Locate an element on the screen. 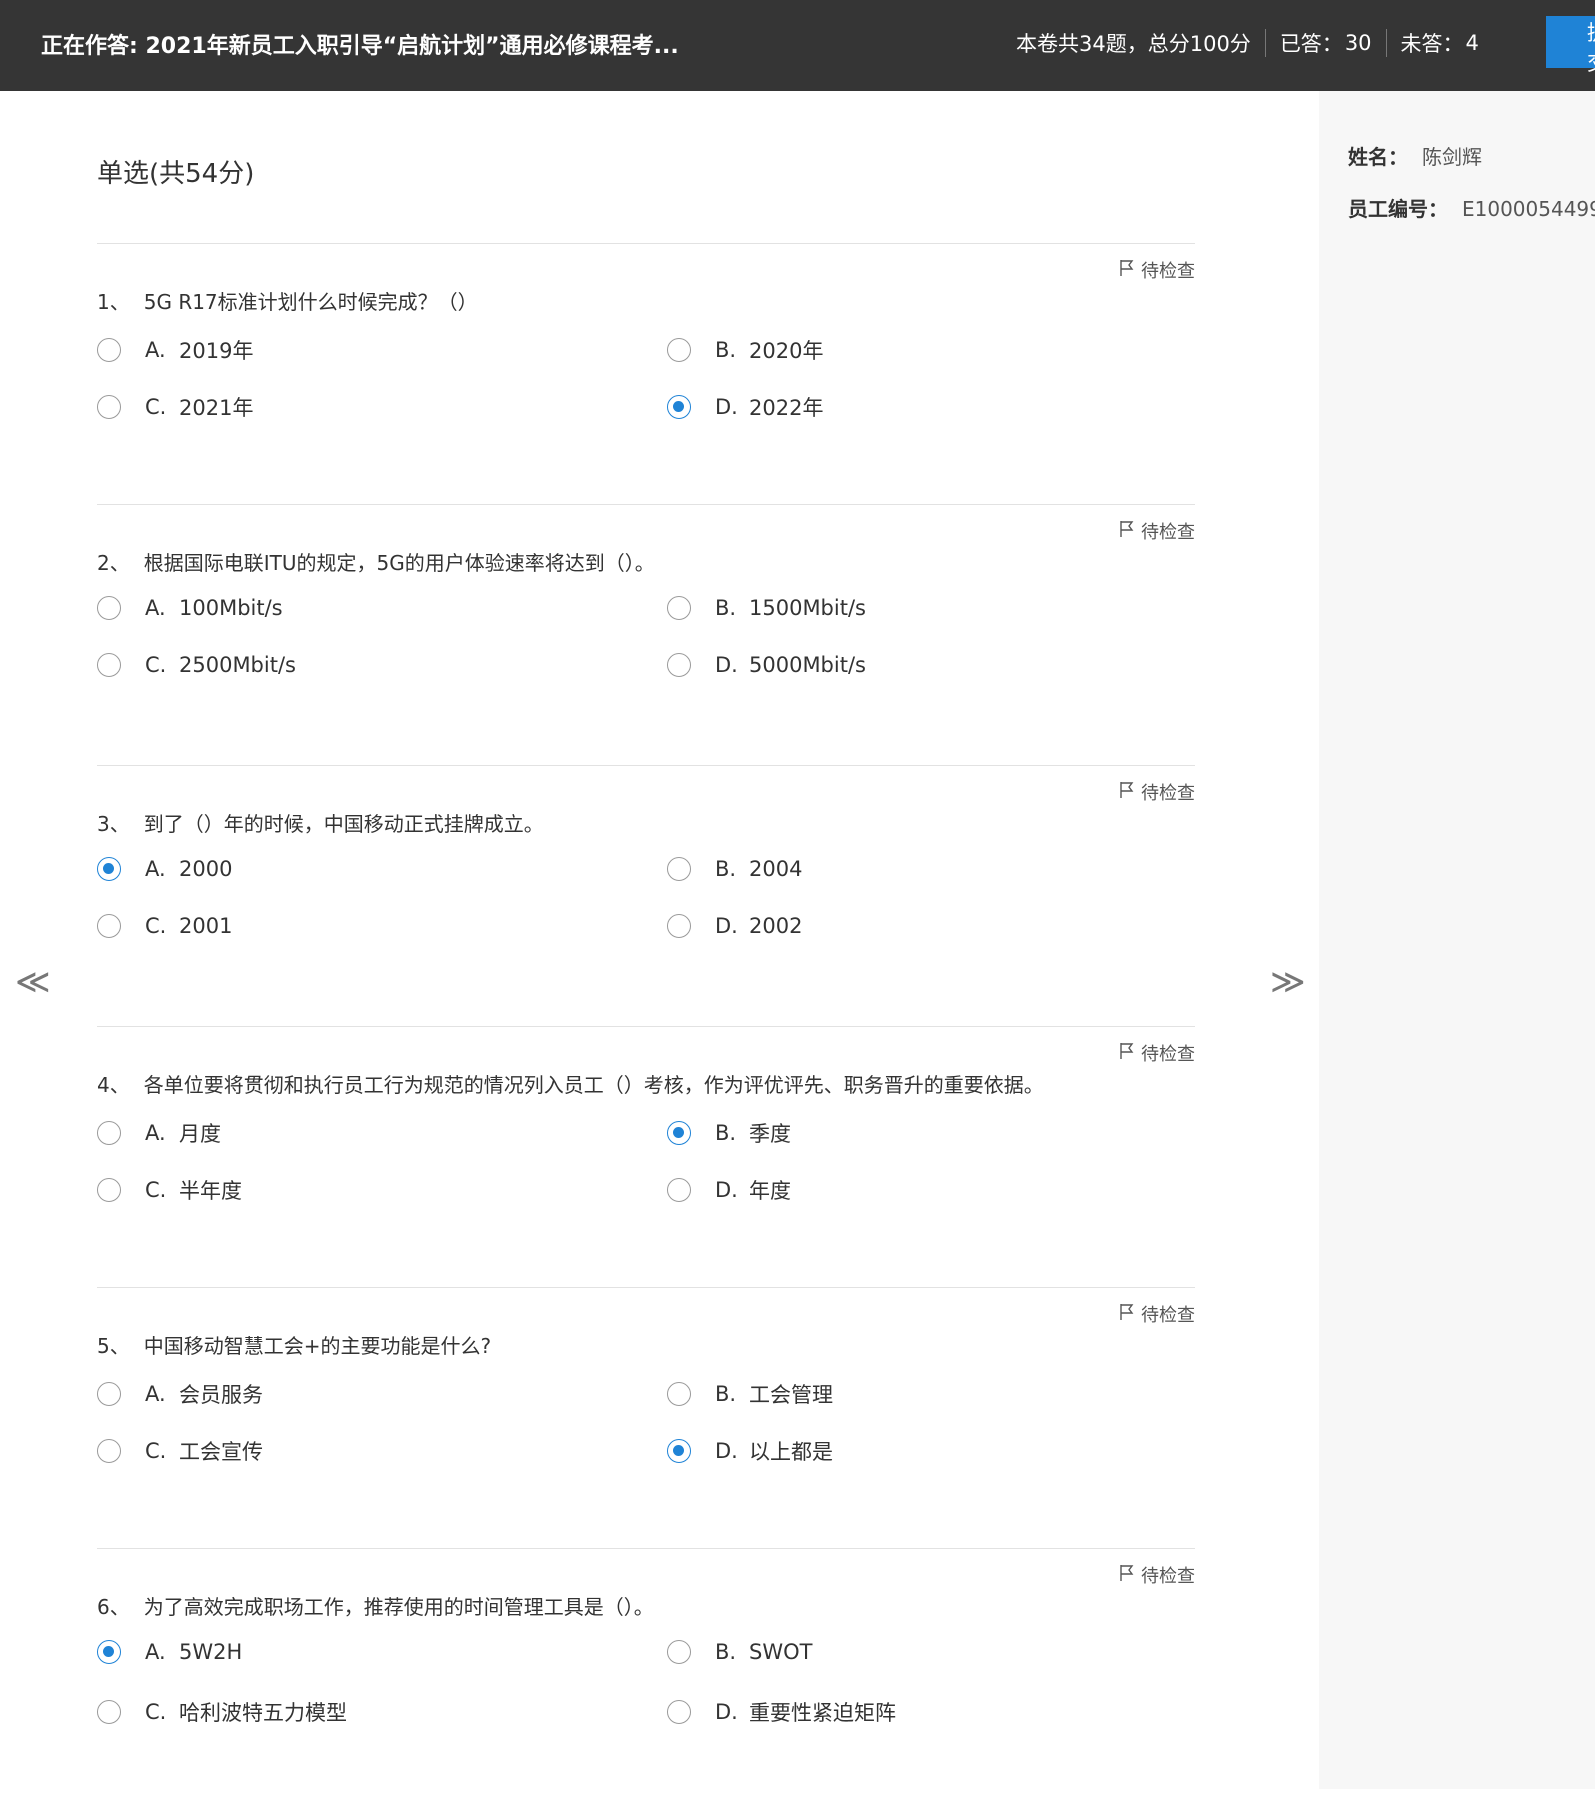 This screenshot has height=1810, width=1595. answer-option: B. 2020年 is located at coordinates (745, 350).